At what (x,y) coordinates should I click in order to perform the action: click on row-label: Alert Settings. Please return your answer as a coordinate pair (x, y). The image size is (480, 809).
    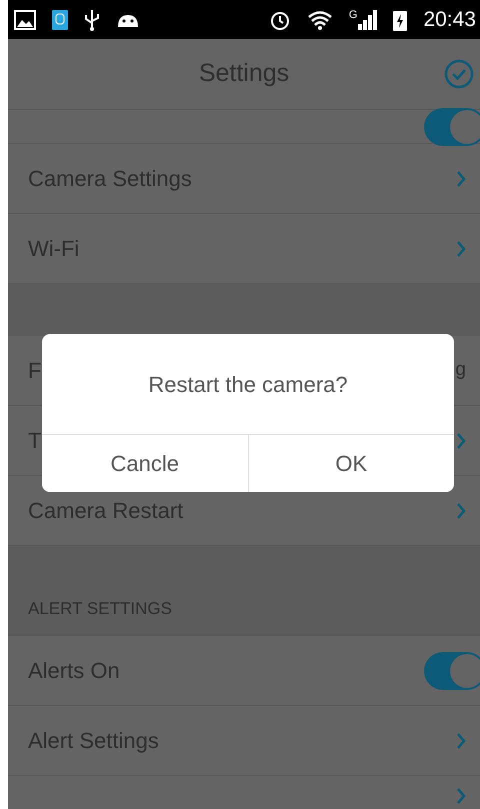
    Looking at the image, I should click on (93, 741).